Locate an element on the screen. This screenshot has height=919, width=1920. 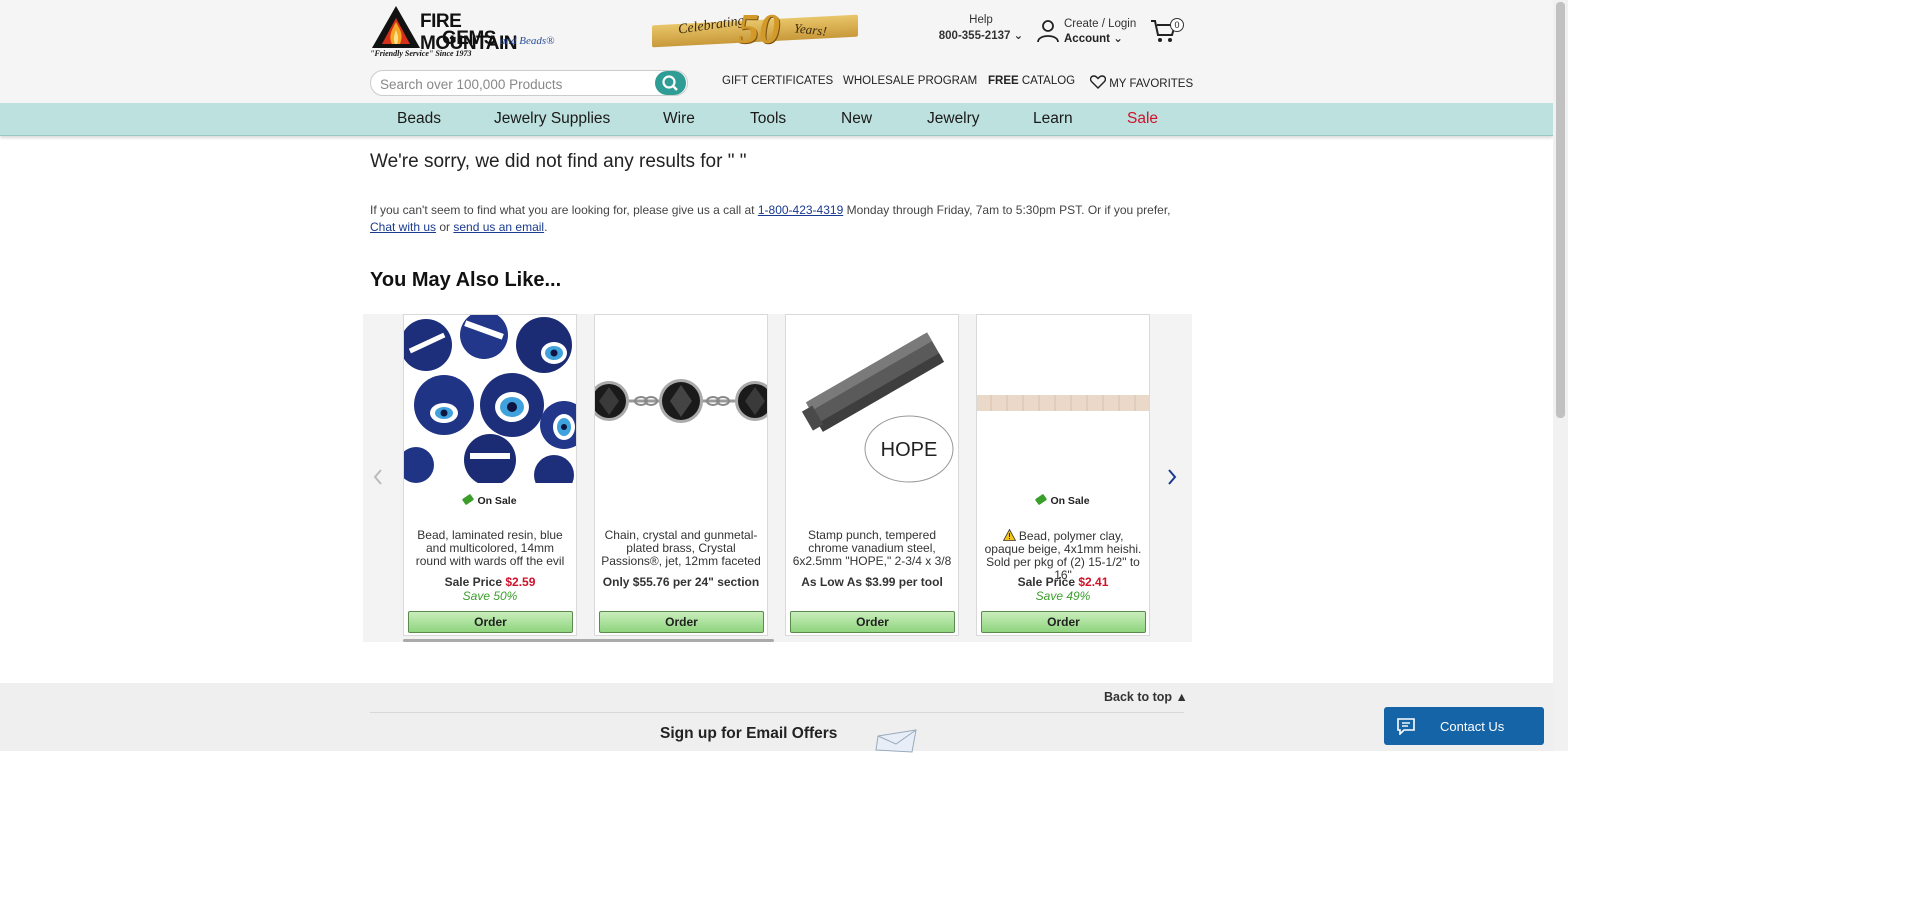
product-image: HOPE is located at coordinates (872, 399).